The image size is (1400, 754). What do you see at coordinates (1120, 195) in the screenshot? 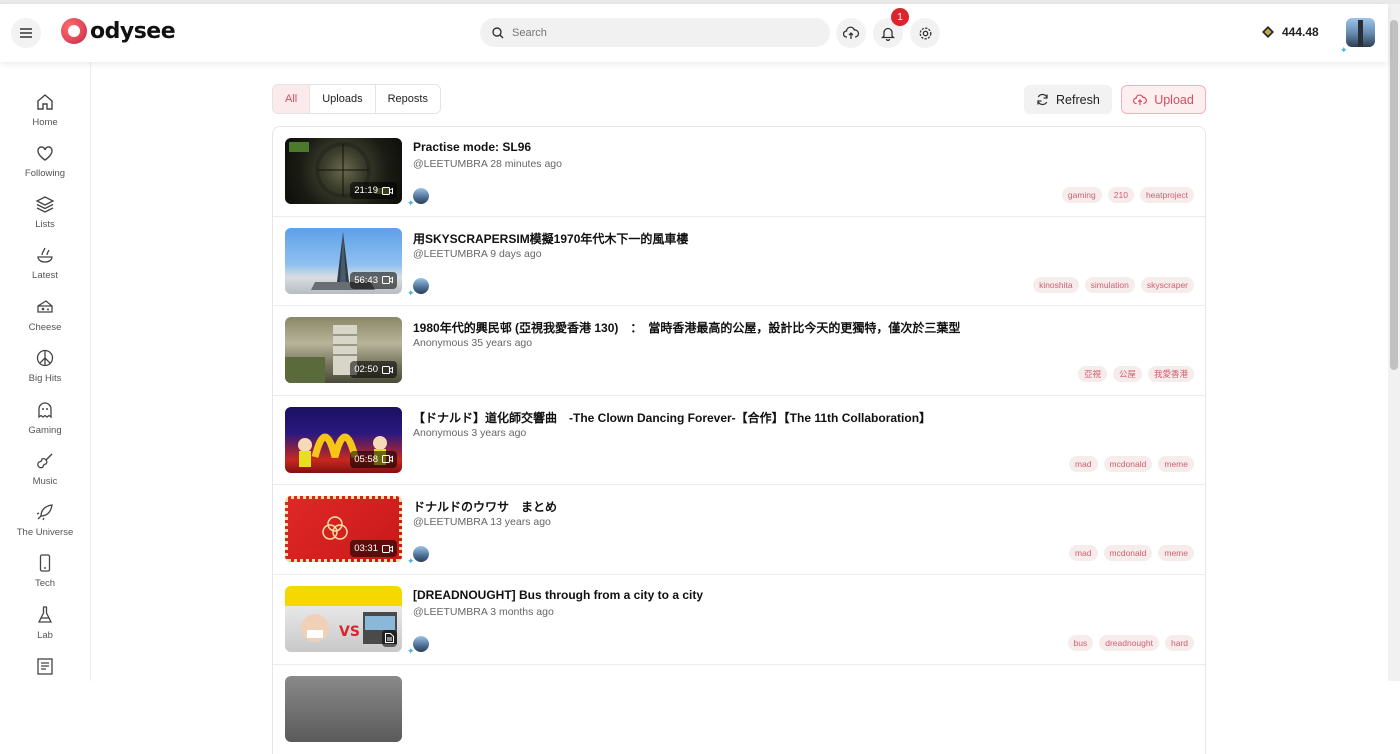
I see `tag: 210` at bounding box center [1120, 195].